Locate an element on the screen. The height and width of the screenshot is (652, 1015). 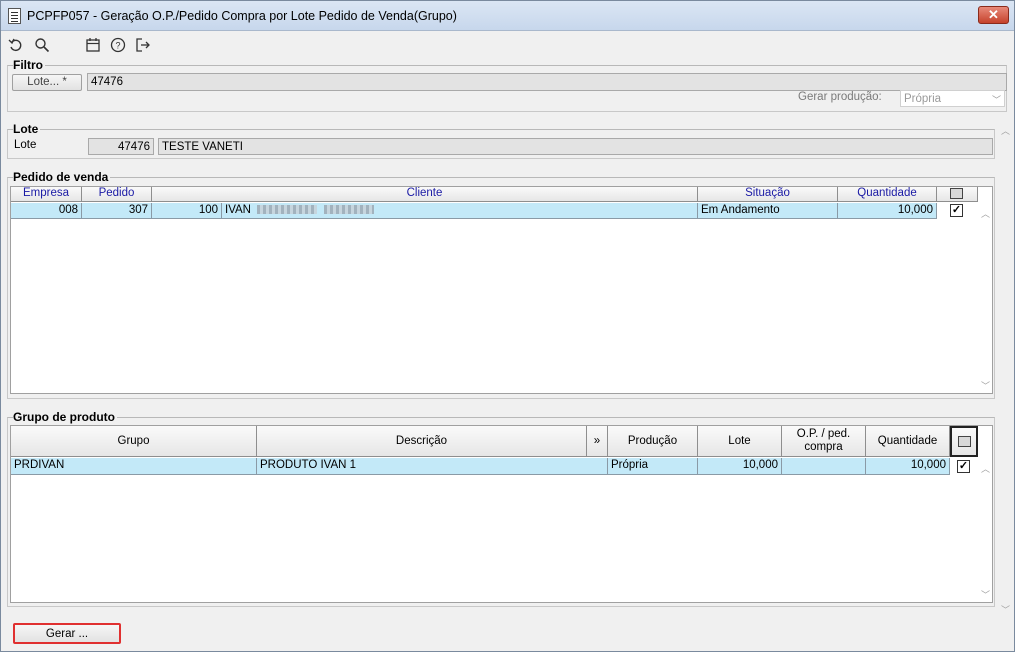
chevron-down-icon: ﹀ is located at coordinates (996, 100).